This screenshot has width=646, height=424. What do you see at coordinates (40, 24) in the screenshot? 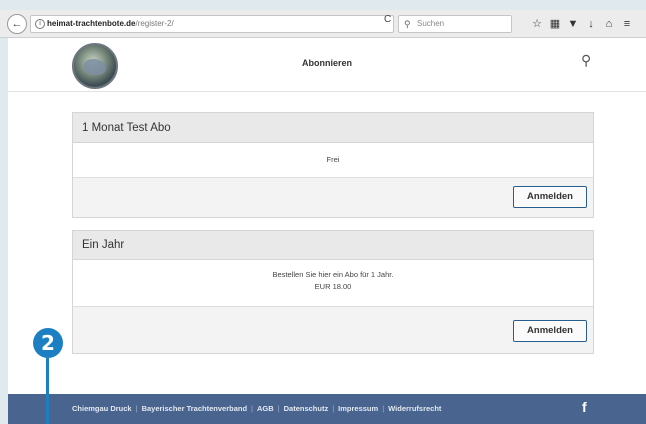
I see `info-icon: i` at bounding box center [40, 24].